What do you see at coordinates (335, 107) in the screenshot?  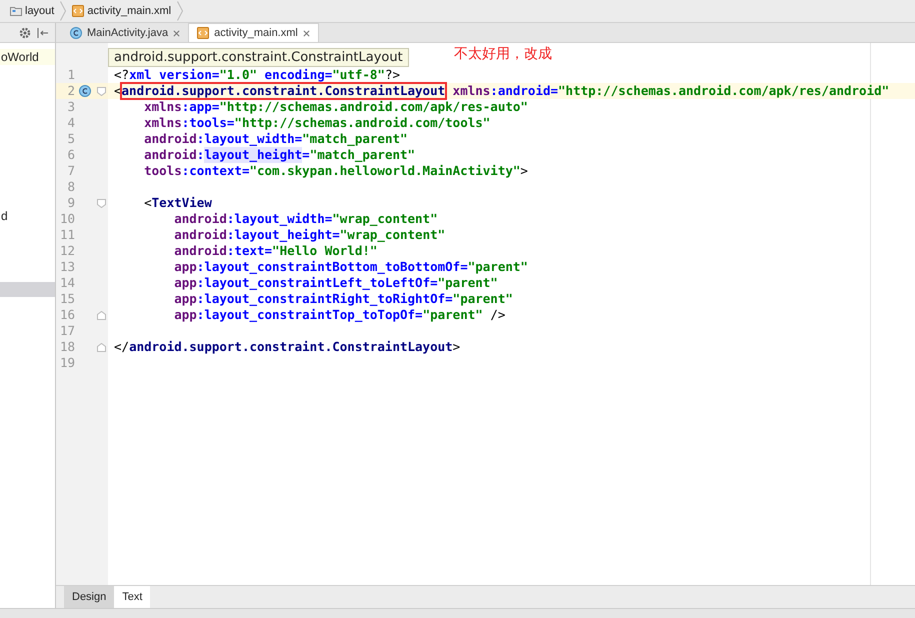 I see `code-line: xmlns:app="http://schemas.android.com/apk/res-auto"` at bounding box center [335, 107].